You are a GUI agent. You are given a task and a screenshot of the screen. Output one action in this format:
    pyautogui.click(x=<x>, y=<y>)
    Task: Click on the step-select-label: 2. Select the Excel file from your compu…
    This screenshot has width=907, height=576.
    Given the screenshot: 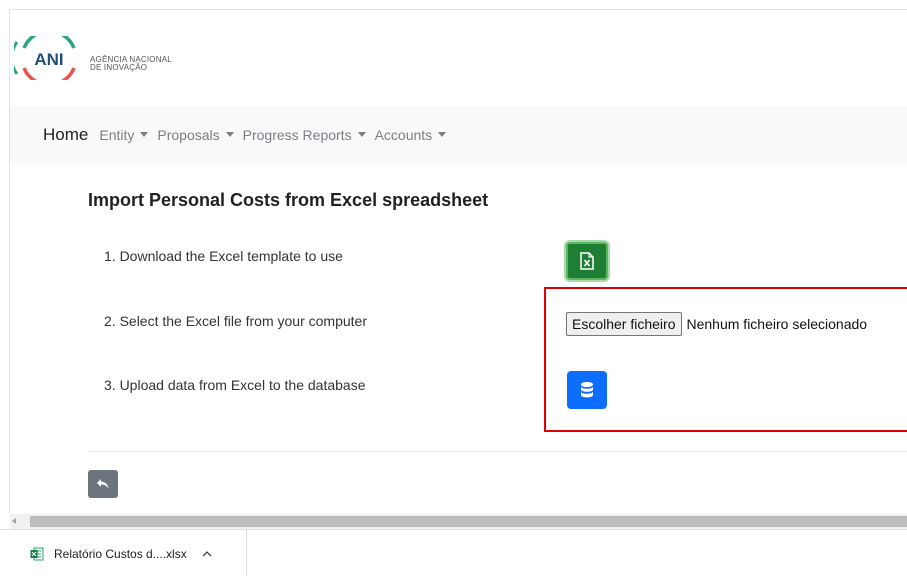 What is the action you would take?
    pyautogui.click(x=235, y=321)
    